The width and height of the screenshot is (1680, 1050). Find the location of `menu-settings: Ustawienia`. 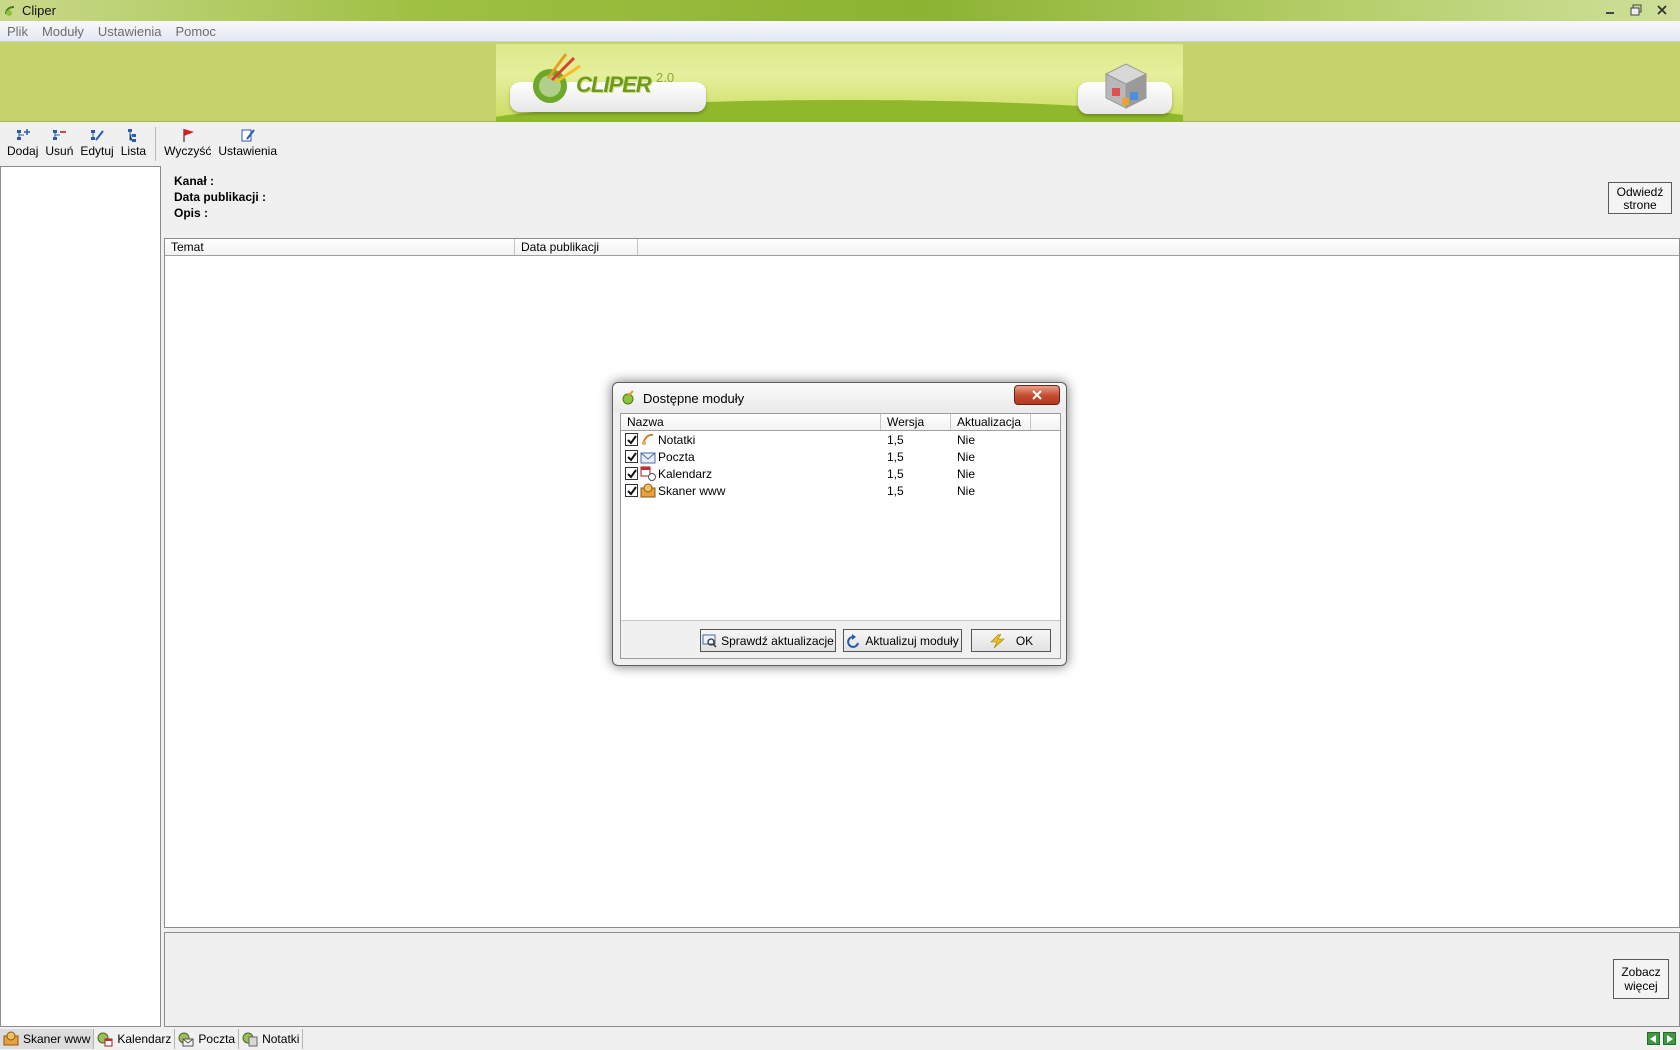

menu-settings: Ustawienia is located at coordinates (130, 31).